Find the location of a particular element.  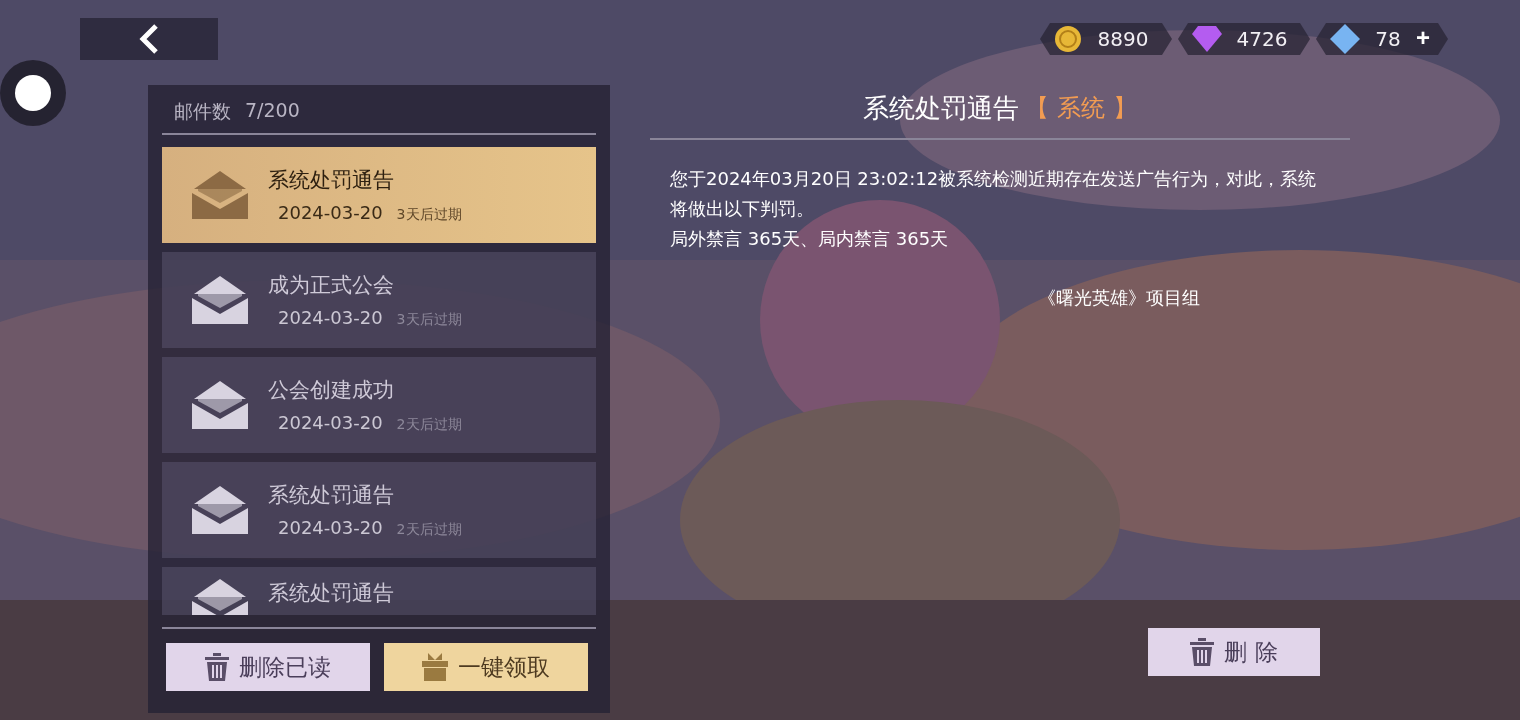

signature: 《曙光英雄》项目组 is located at coordinates (1119, 298).